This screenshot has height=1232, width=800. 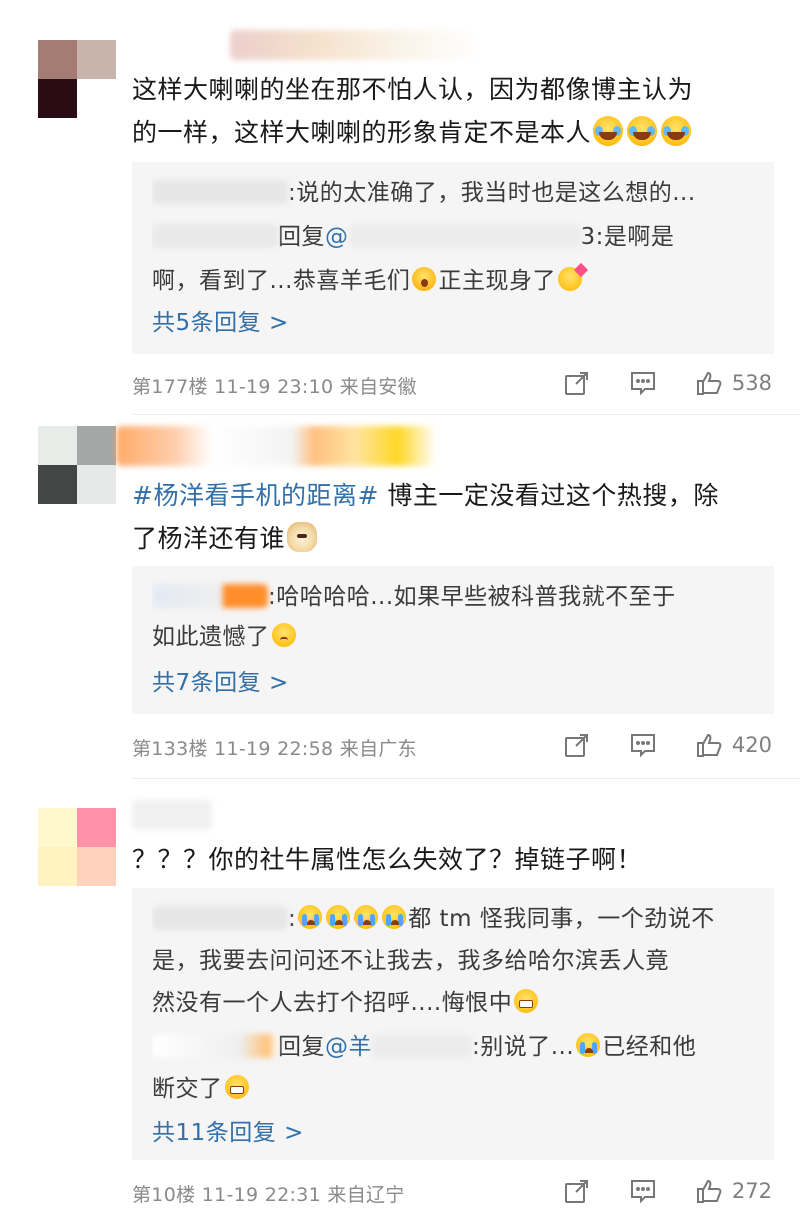 What do you see at coordinates (283, 635) in the screenshot?
I see `sad-emoji-icon` at bounding box center [283, 635].